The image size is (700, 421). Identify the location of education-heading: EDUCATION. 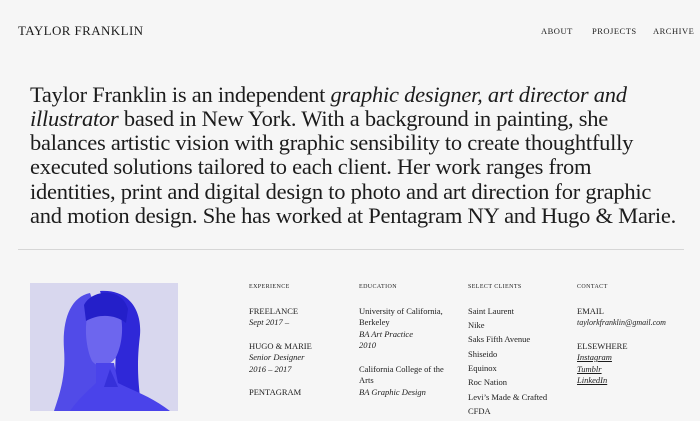
(378, 287).